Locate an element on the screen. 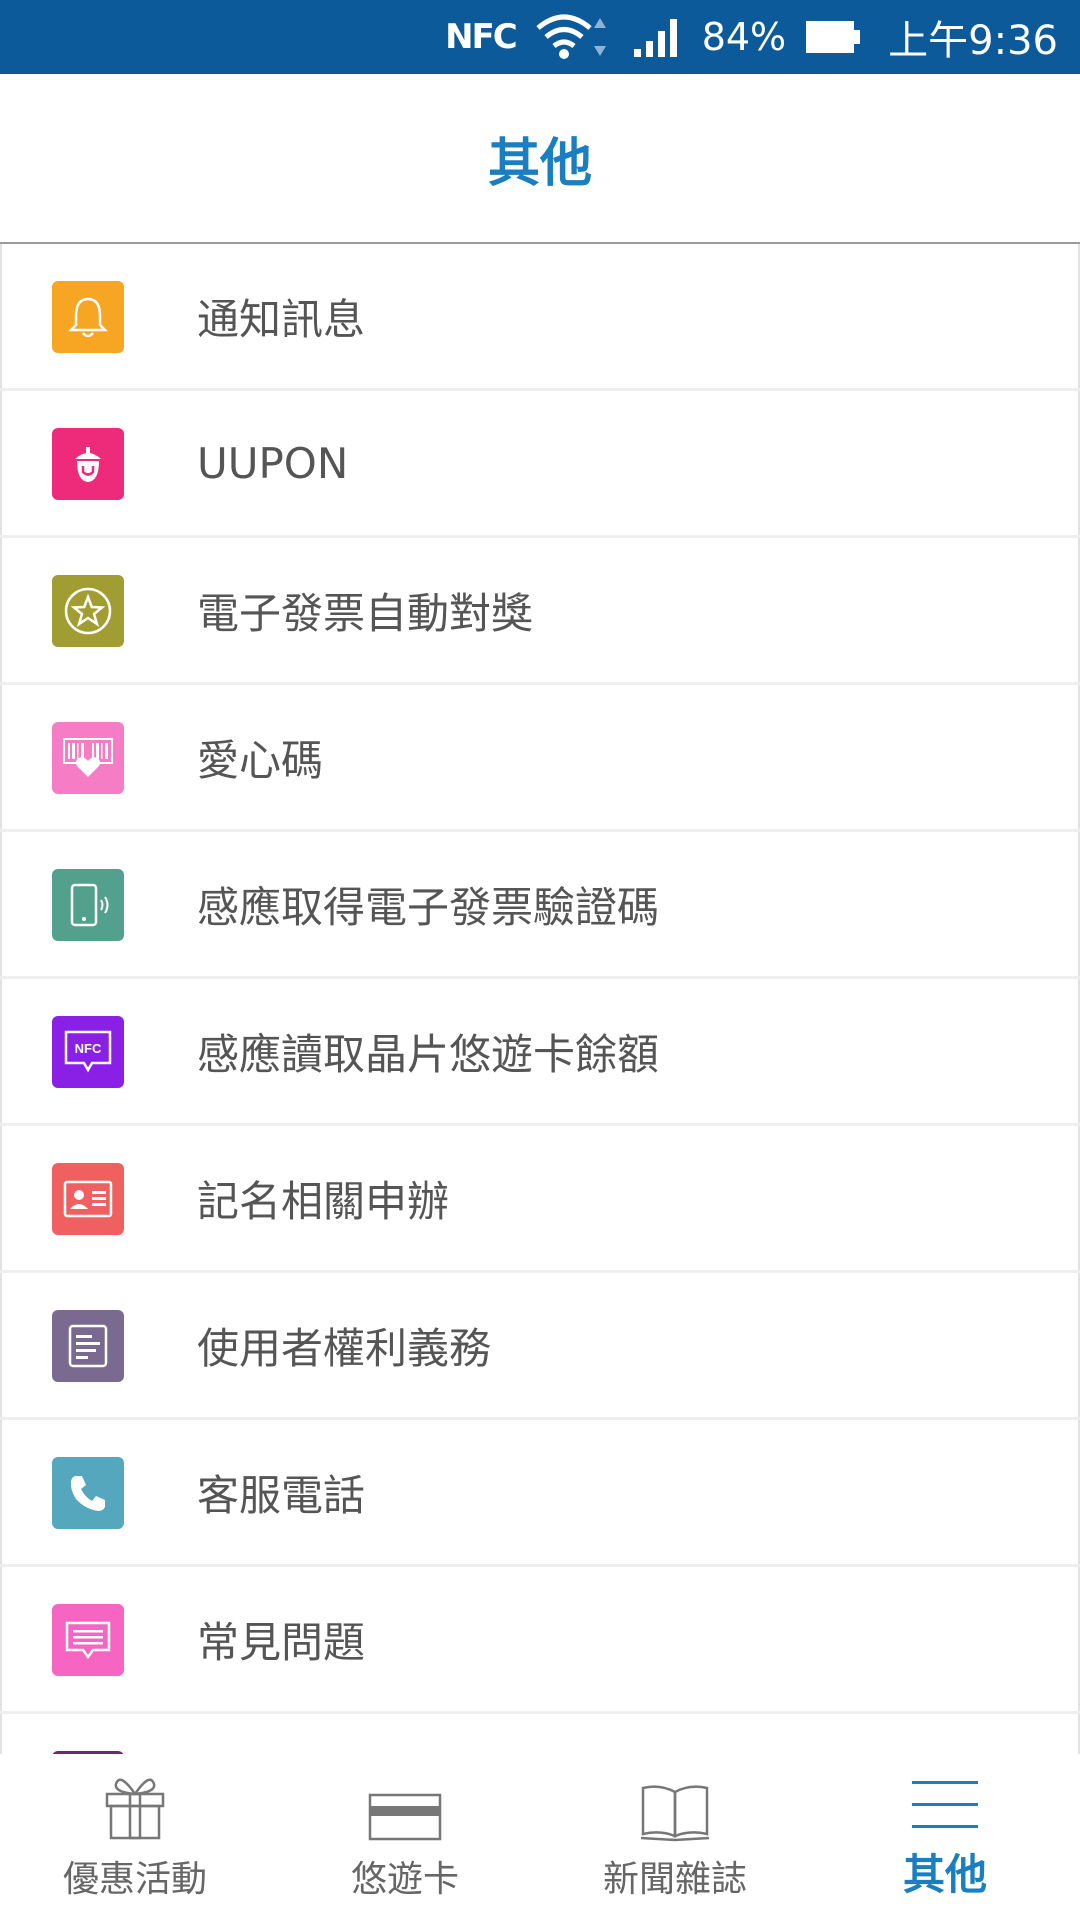 The height and width of the screenshot is (1920, 1080). signal-icon is located at coordinates (658, 37).